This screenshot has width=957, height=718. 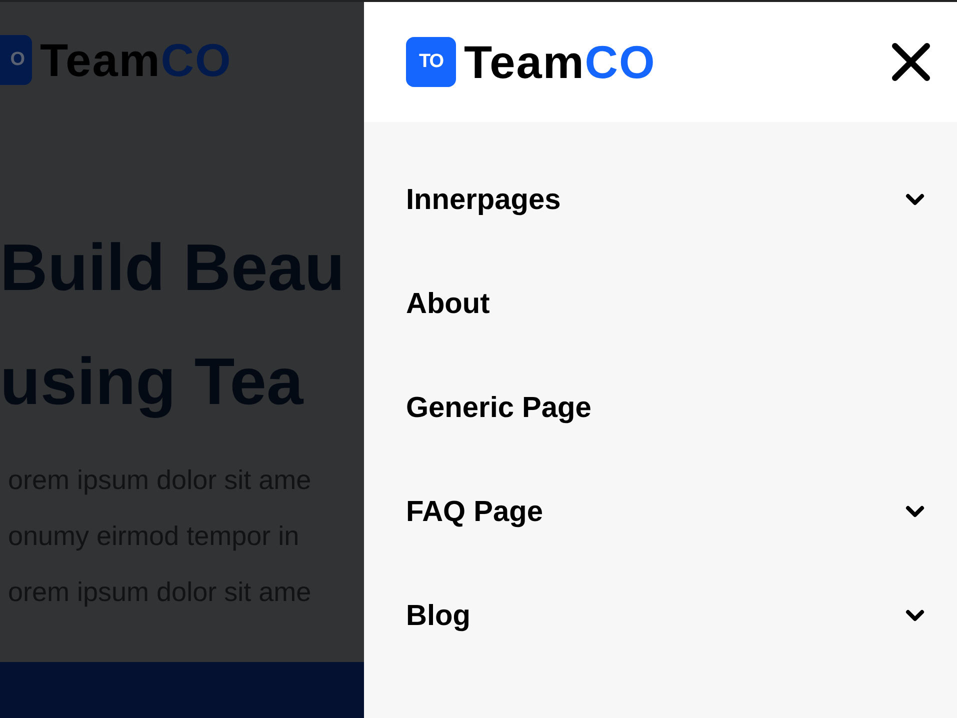 I want to click on menu-item: About, so click(x=660, y=304).